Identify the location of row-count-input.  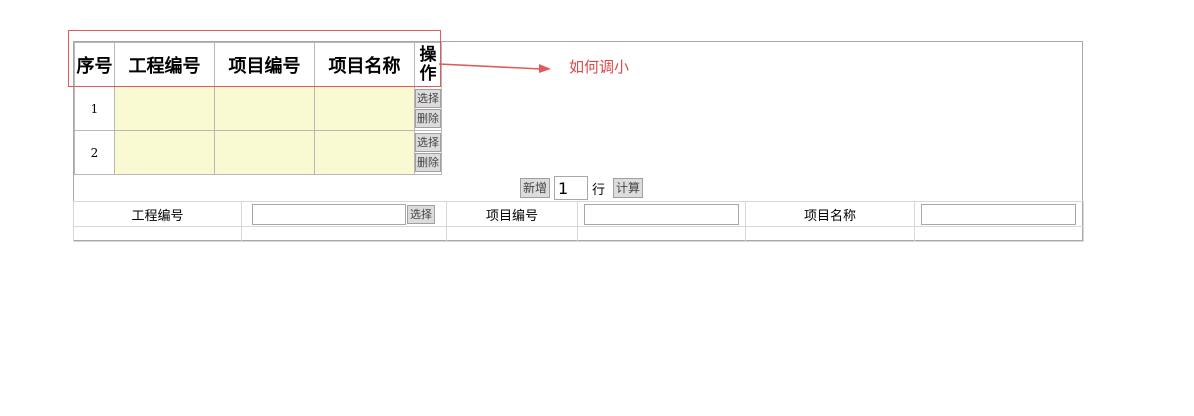
(571, 188).